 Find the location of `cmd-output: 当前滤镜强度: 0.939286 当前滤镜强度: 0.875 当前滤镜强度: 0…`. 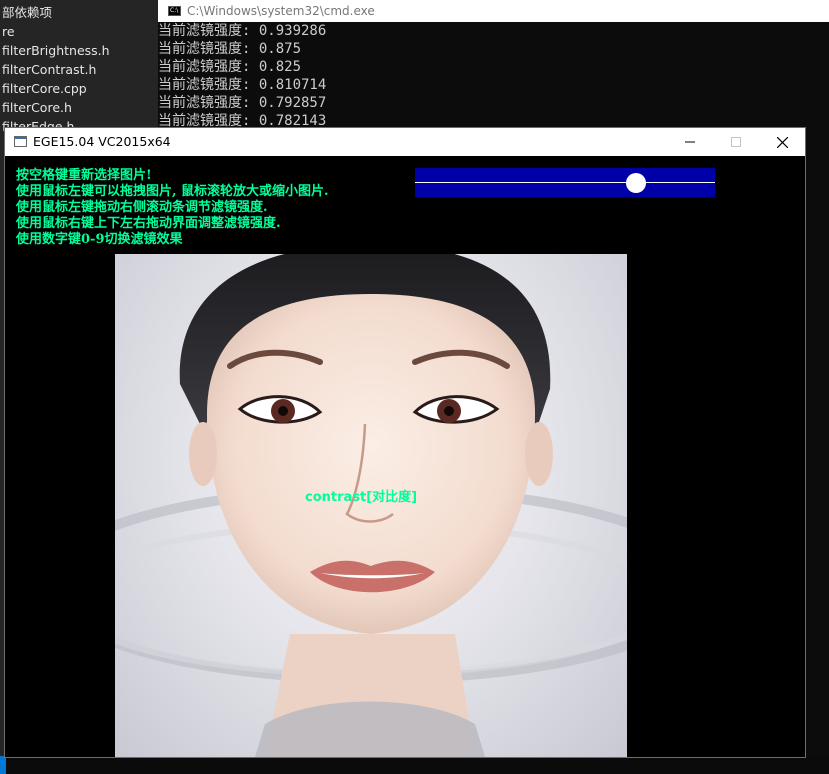

cmd-output: 当前滤镜强度: 0.939286 当前滤镜强度: 0.875 当前滤镜强度: 0… is located at coordinates (242, 76).